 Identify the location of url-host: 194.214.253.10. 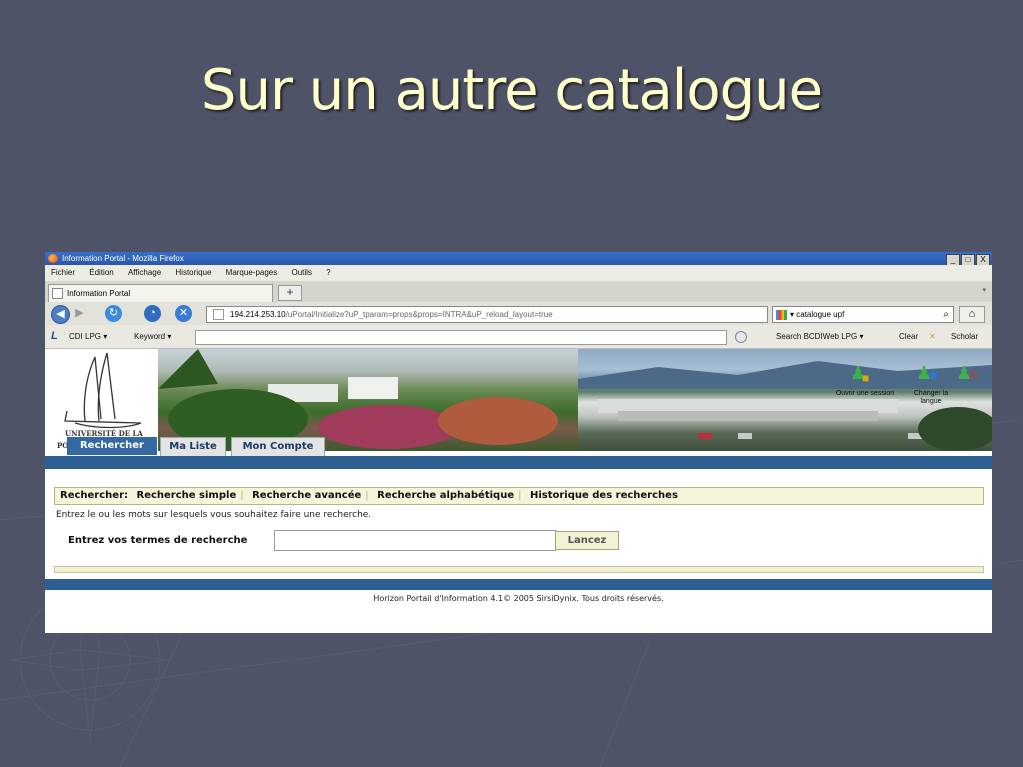
(258, 314).